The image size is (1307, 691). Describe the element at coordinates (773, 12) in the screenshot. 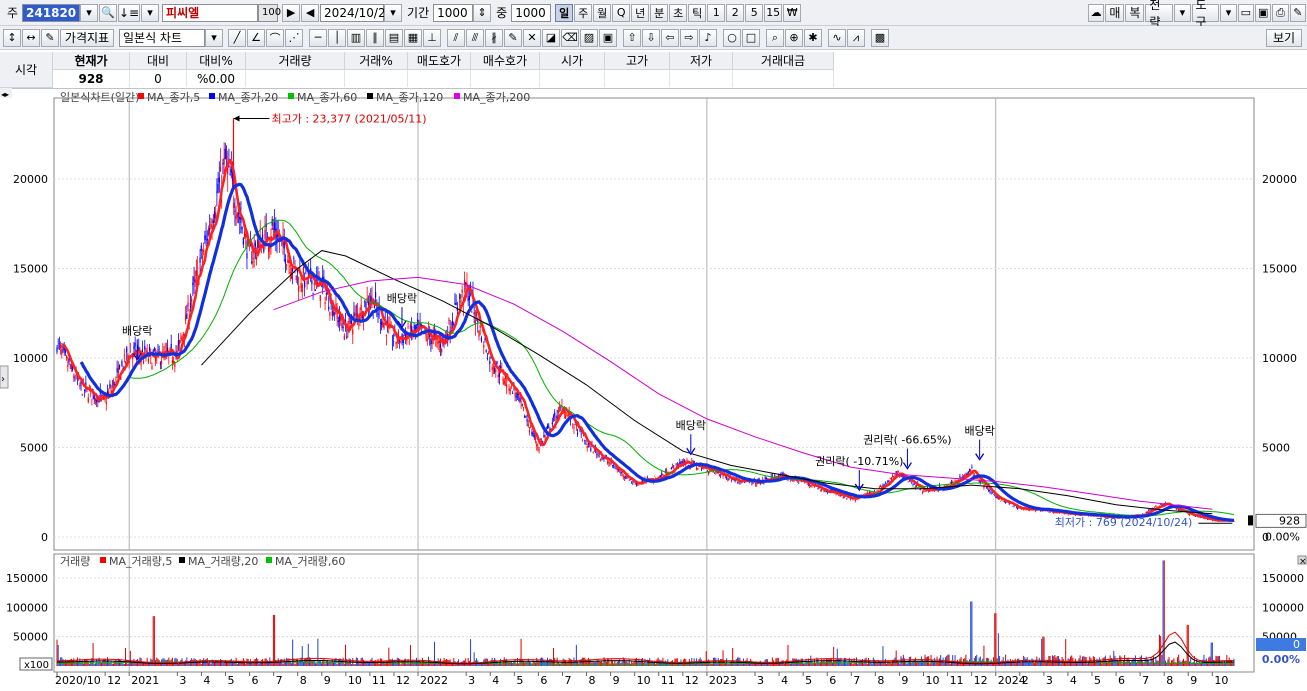

I see `interval-button: 15` at that location.